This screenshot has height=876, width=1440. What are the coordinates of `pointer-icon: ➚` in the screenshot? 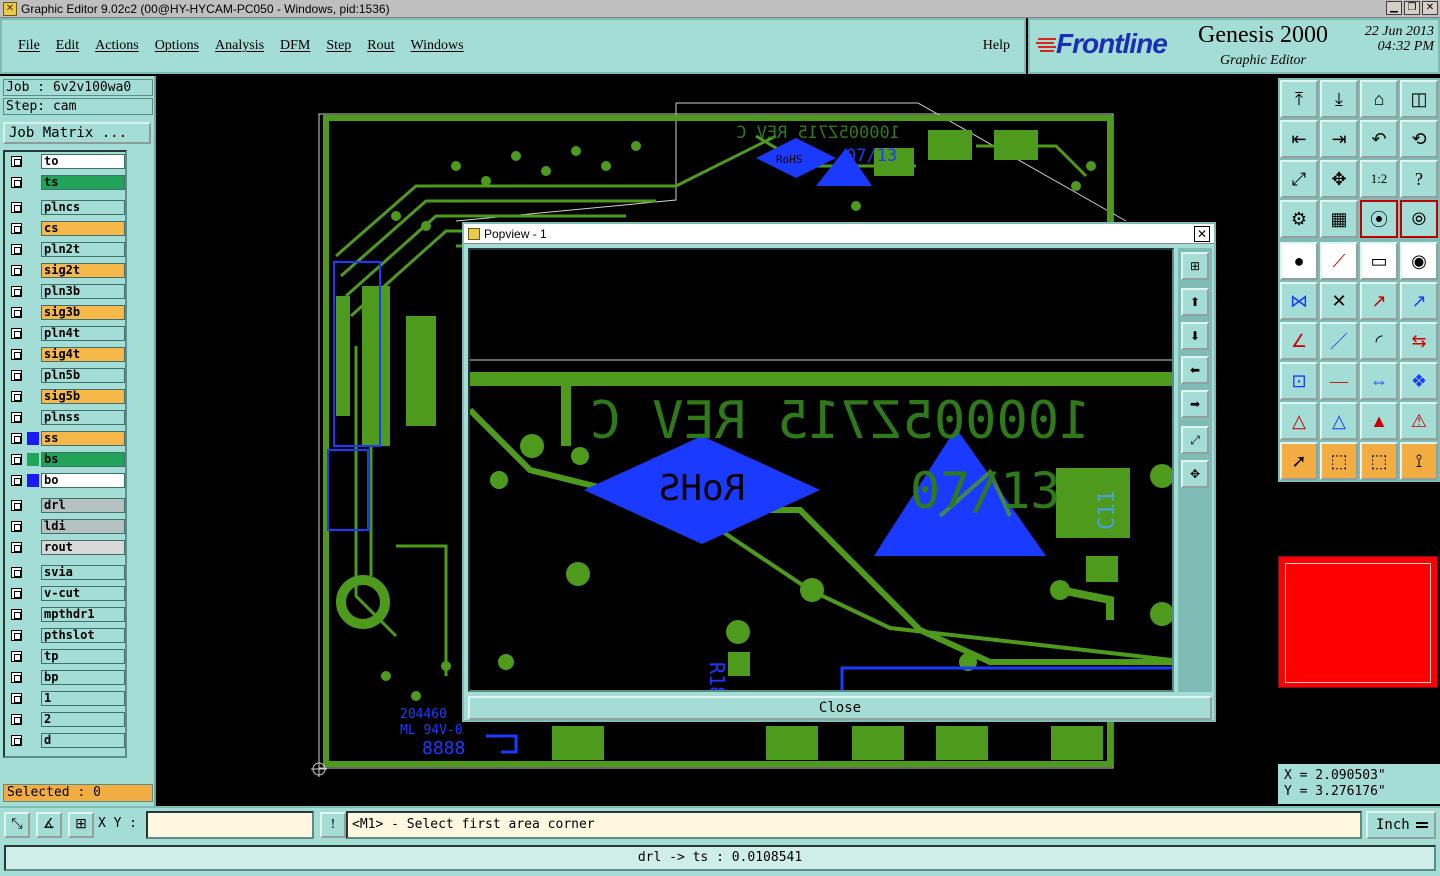 It's located at (1299, 461).